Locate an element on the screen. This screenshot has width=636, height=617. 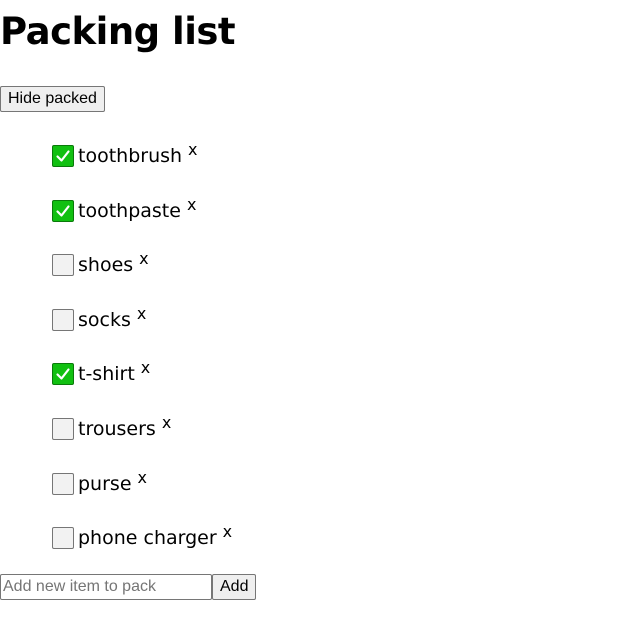
add-item-form: Add is located at coordinates (128, 587).